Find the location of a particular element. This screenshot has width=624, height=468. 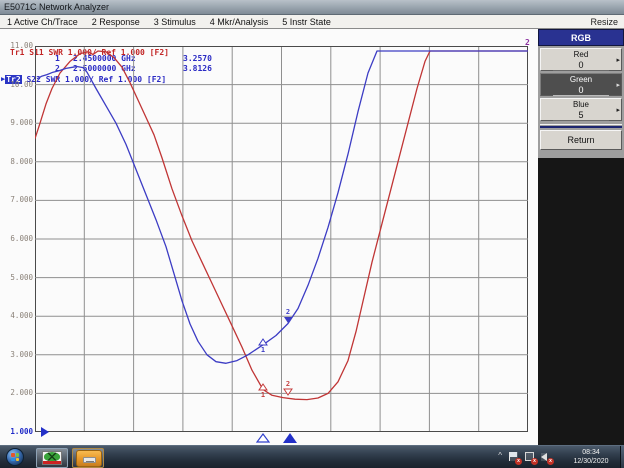

menu-resize: Resize is located at coordinates (604, 22).